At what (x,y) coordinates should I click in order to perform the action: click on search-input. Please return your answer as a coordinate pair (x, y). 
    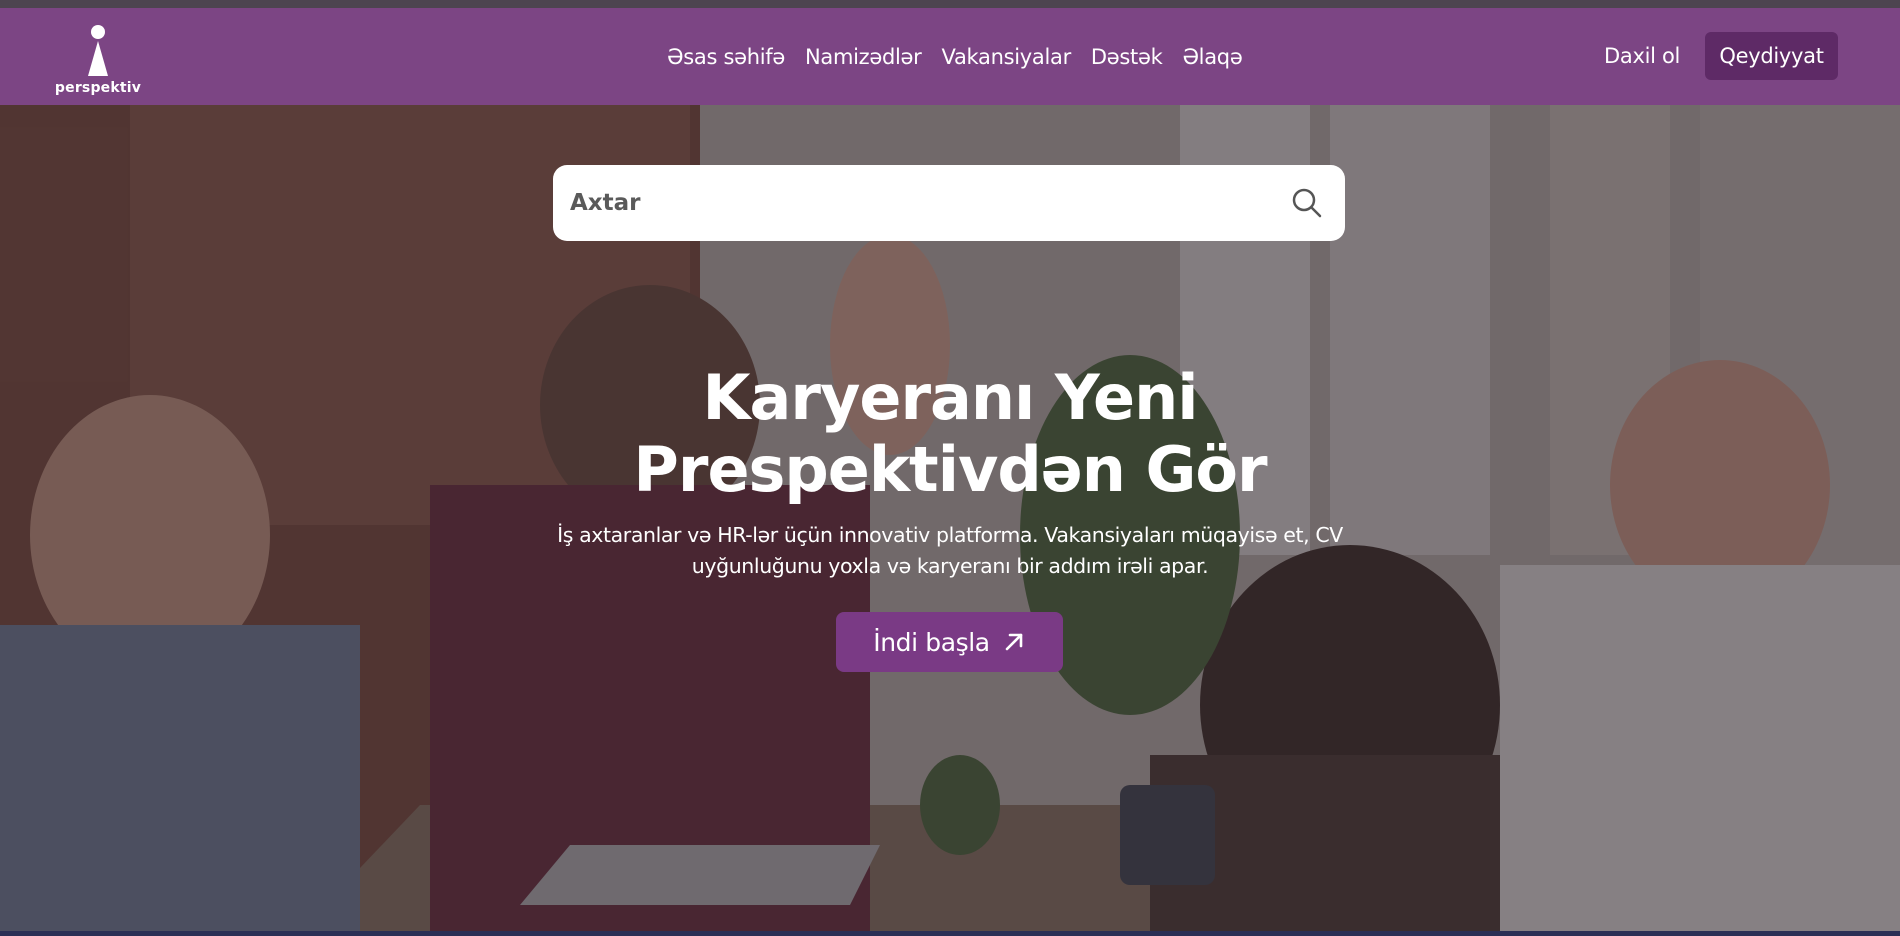
    Looking at the image, I should click on (920, 203).